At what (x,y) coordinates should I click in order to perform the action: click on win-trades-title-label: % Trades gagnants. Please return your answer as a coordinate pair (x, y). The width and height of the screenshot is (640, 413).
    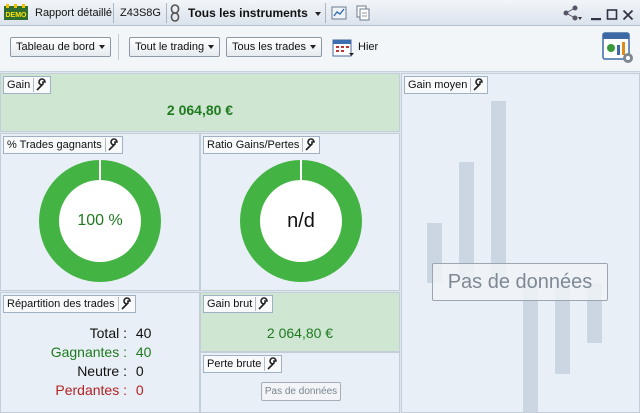
    Looking at the image, I should click on (54, 145).